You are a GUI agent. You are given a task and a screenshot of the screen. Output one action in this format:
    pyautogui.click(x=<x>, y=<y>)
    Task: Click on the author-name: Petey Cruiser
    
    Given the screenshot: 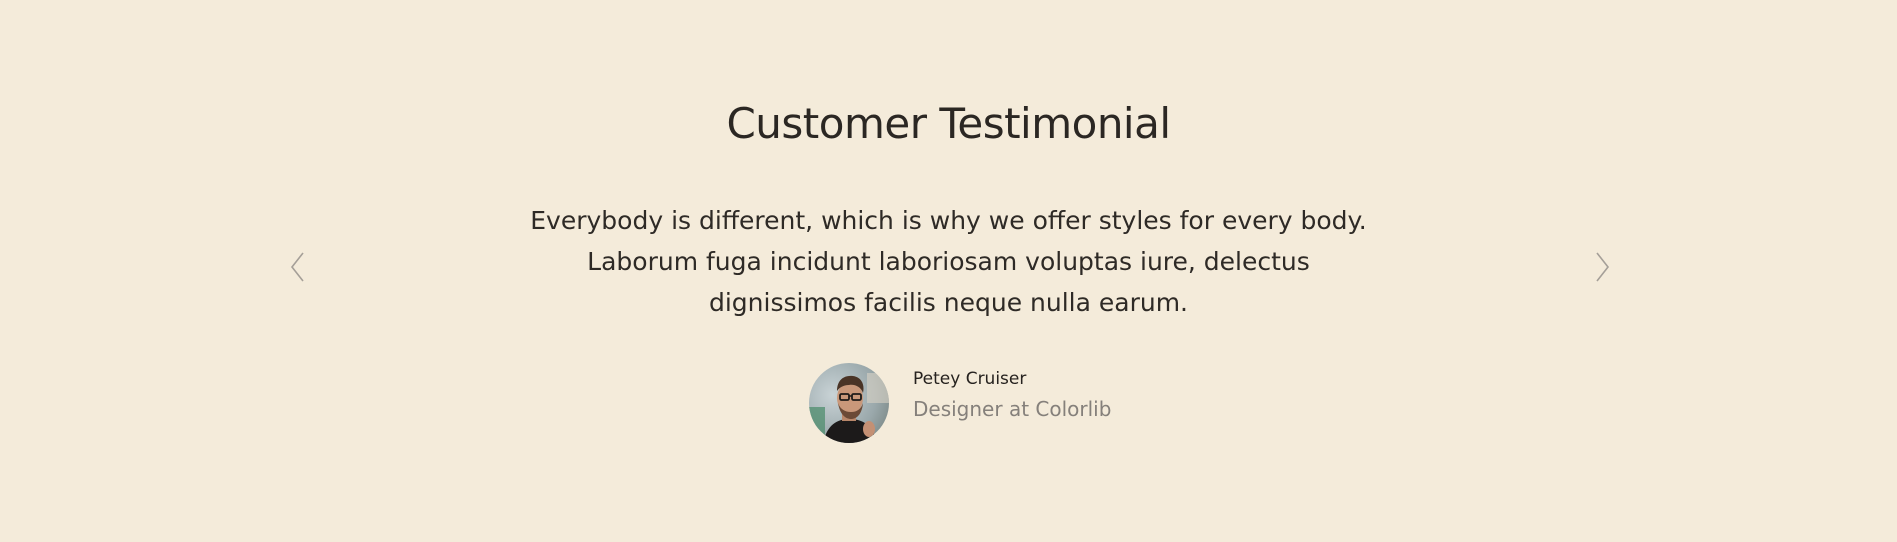 What is the action you would take?
    pyautogui.click(x=970, y=379)
    